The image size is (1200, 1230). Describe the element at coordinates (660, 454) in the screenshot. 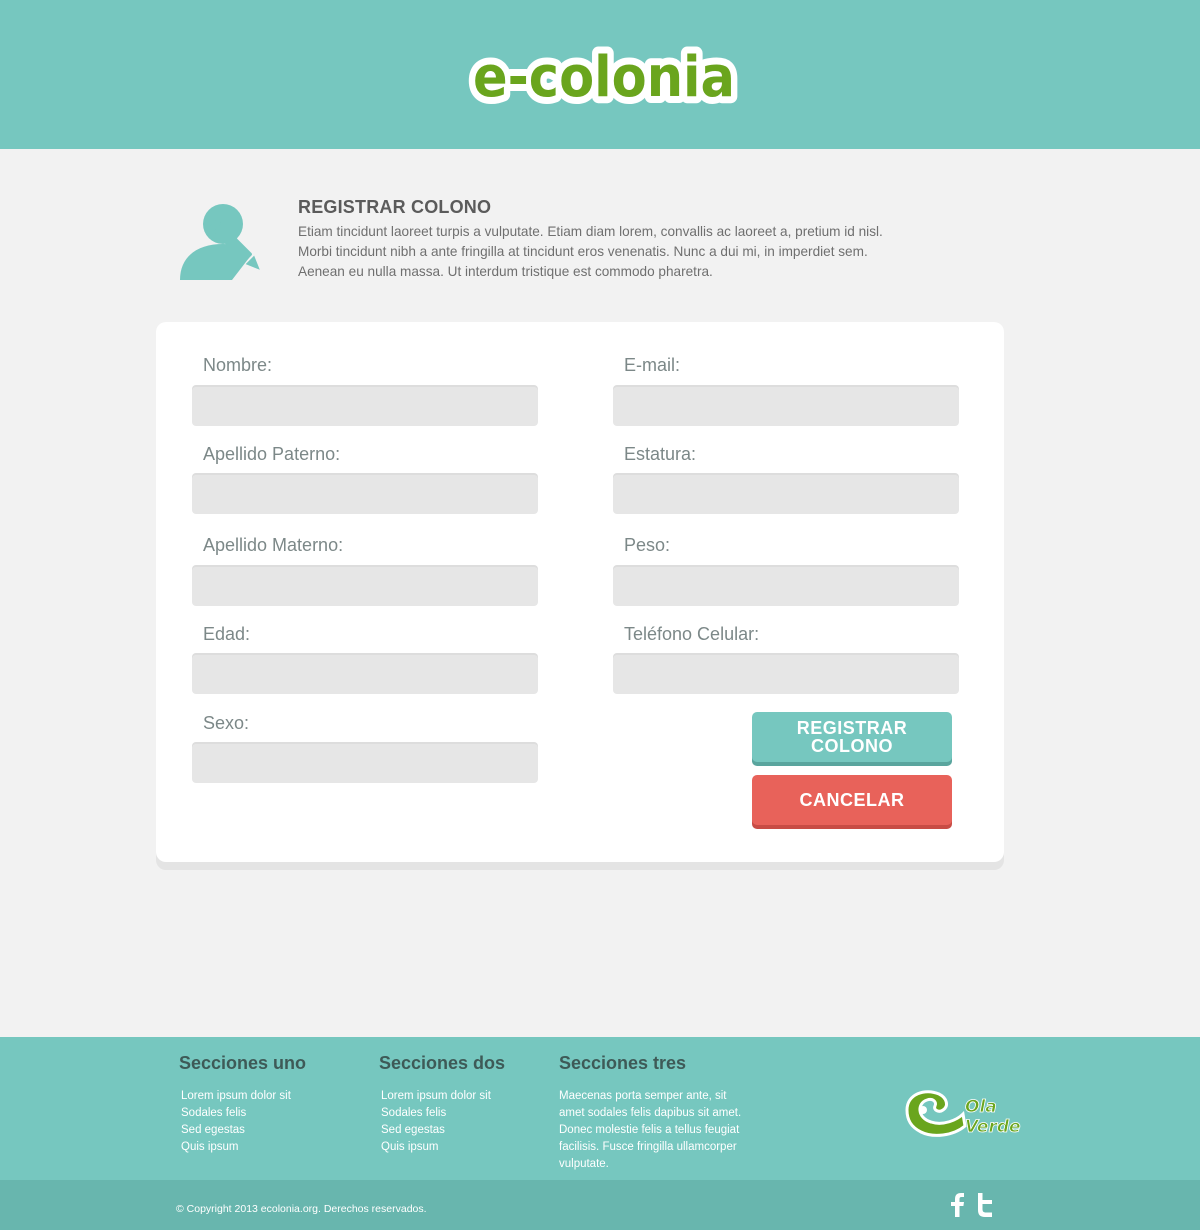

I see `estatura-label: Estatura:` at that location.